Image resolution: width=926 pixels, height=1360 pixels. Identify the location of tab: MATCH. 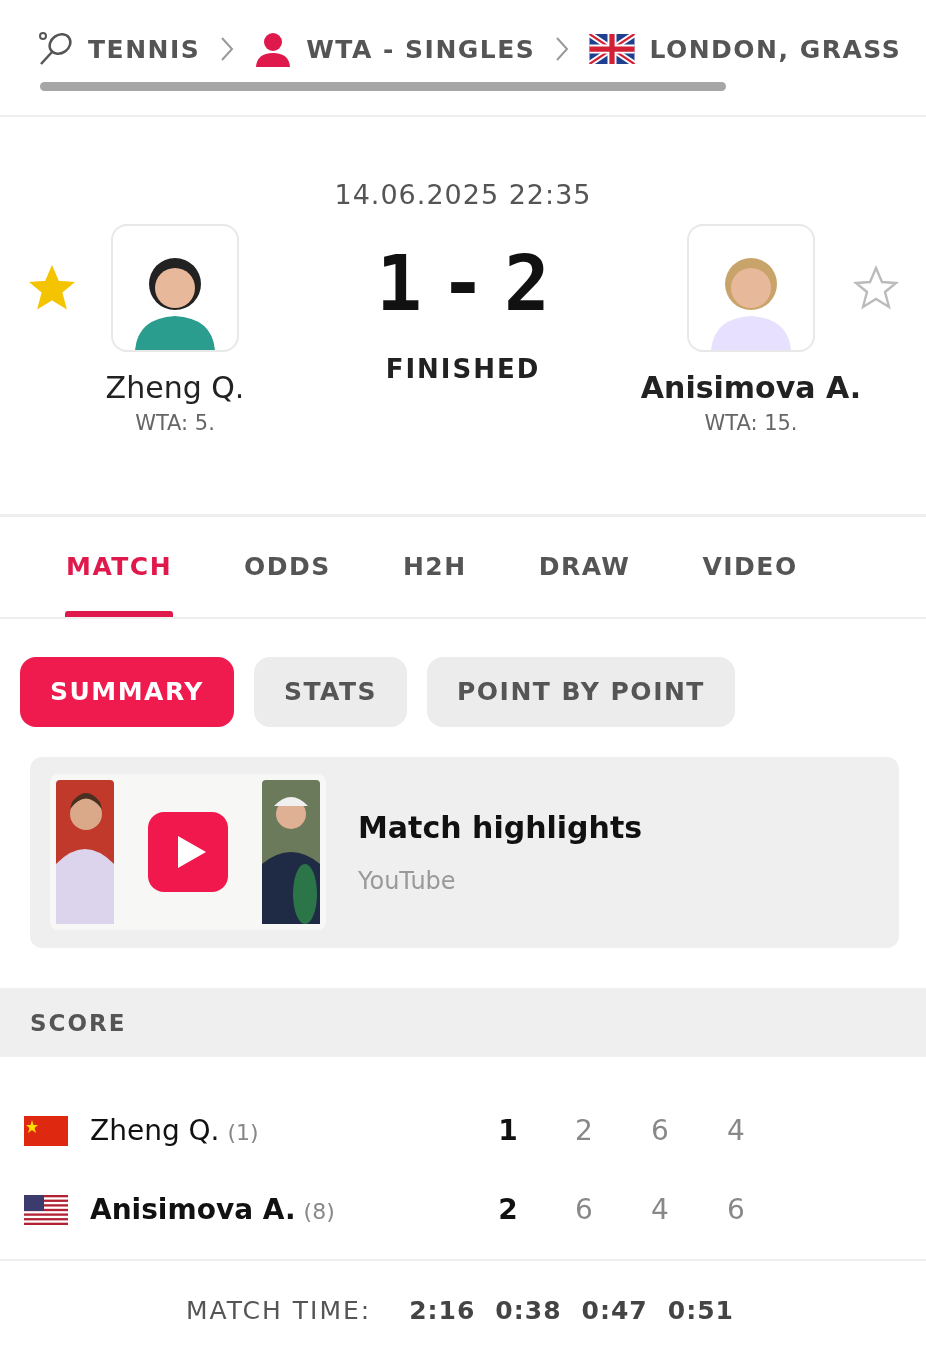
(119, 566).